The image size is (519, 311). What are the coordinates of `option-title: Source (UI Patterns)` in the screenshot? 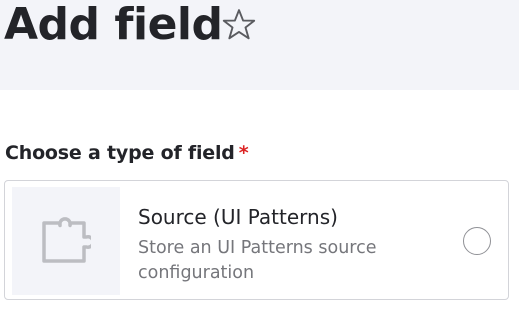 It's located at (238, 217).